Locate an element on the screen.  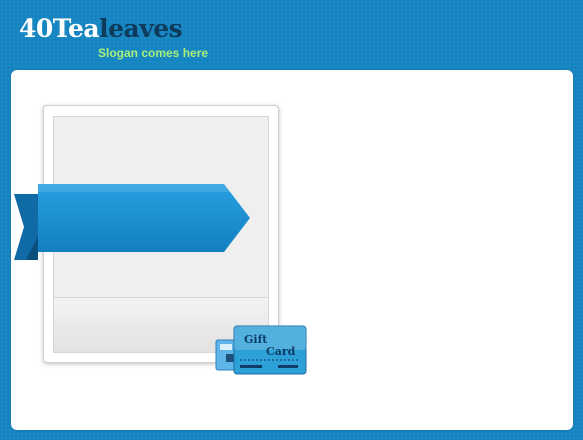
gift-card-label-2: Card is located at coordinates (281, 351).